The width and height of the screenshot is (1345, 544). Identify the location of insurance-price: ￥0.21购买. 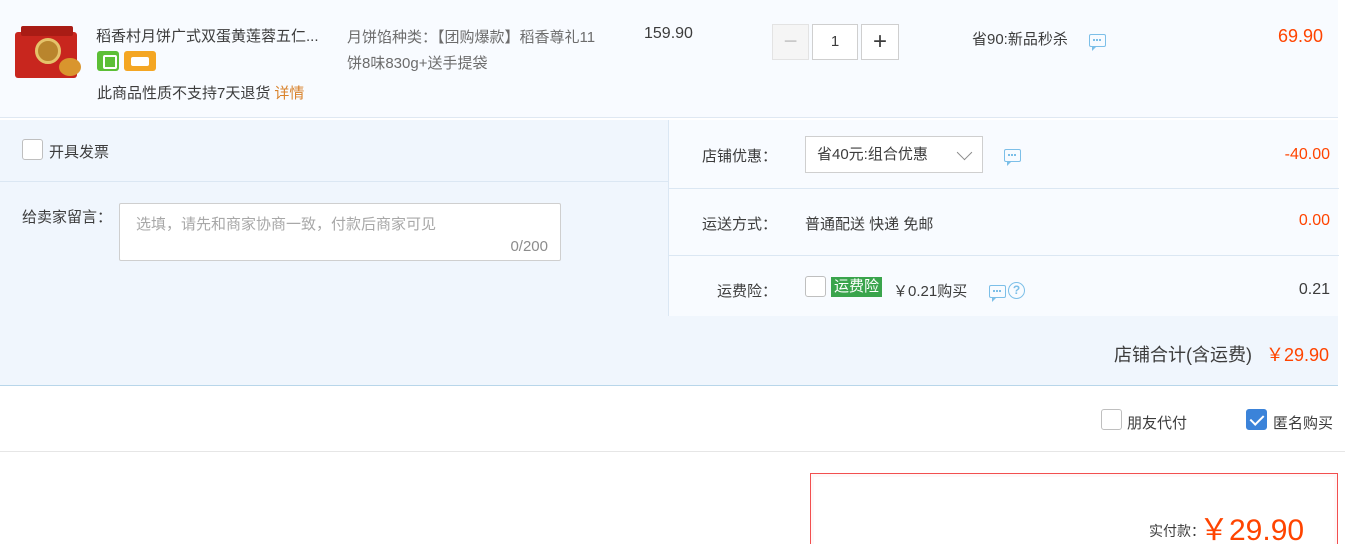
(930, 291).